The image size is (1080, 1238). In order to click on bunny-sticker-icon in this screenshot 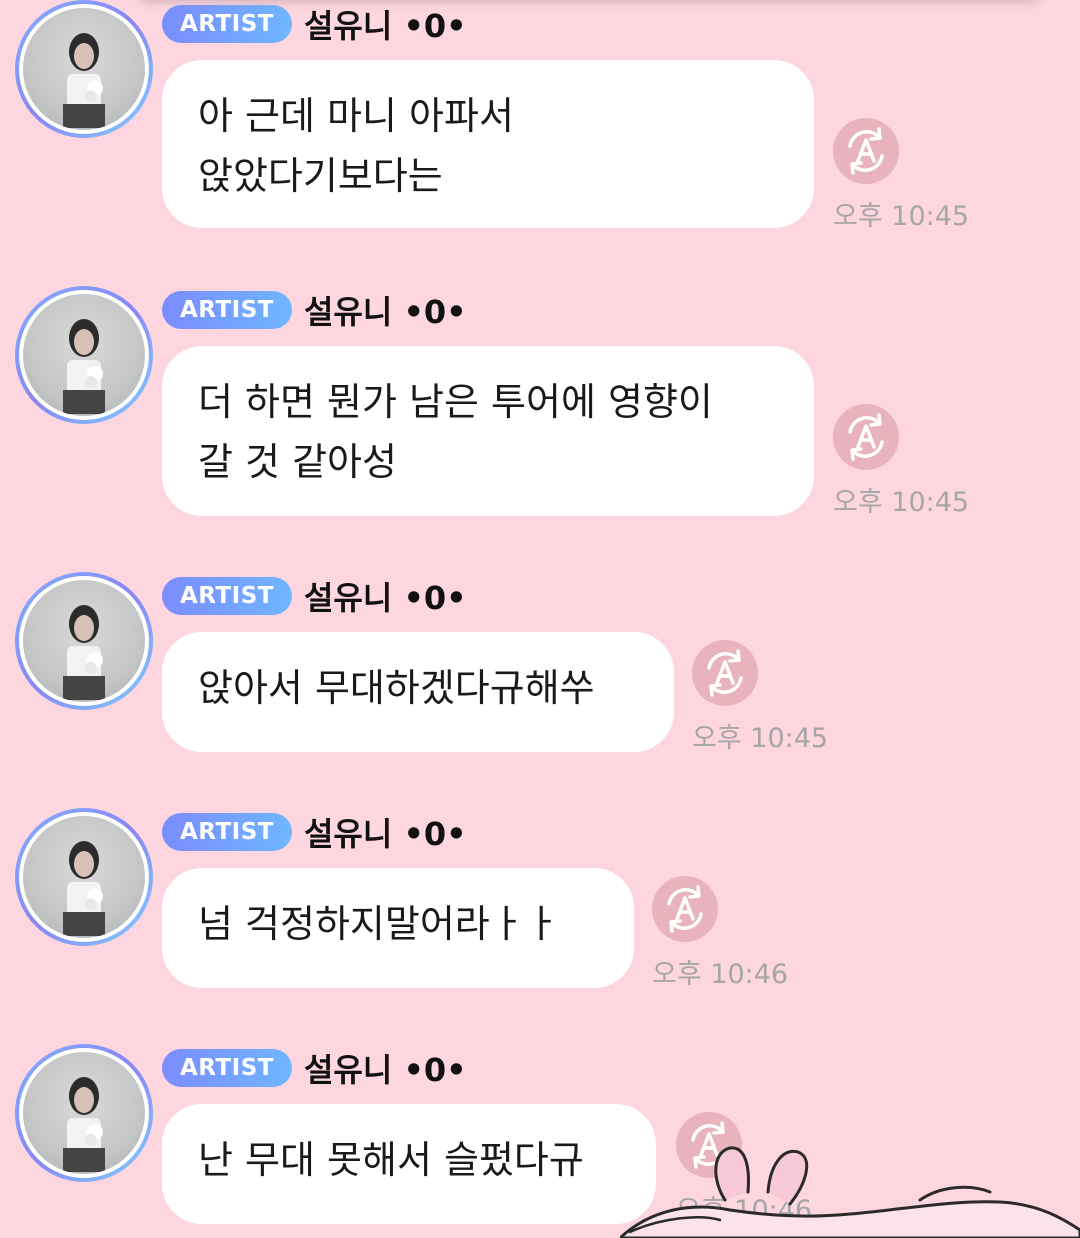, I will do `click(850, 1189)`.